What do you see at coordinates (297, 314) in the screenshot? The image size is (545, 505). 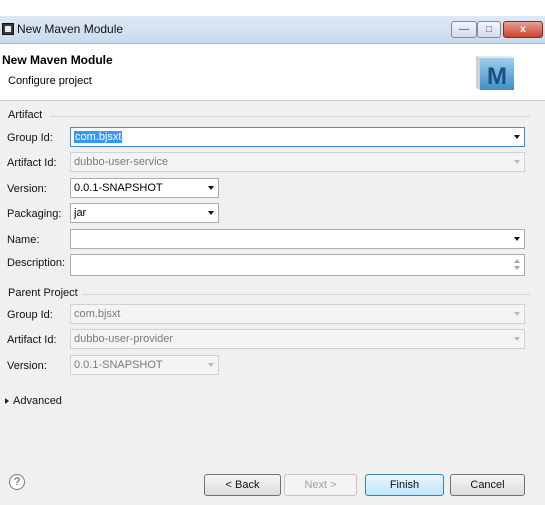 I see `parent-group-id-combo: com.bjsxt` at bounding box center [297, 314].